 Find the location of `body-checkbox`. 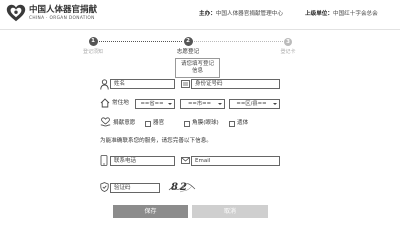

body-checkbox is located at coordinates (232, 123).